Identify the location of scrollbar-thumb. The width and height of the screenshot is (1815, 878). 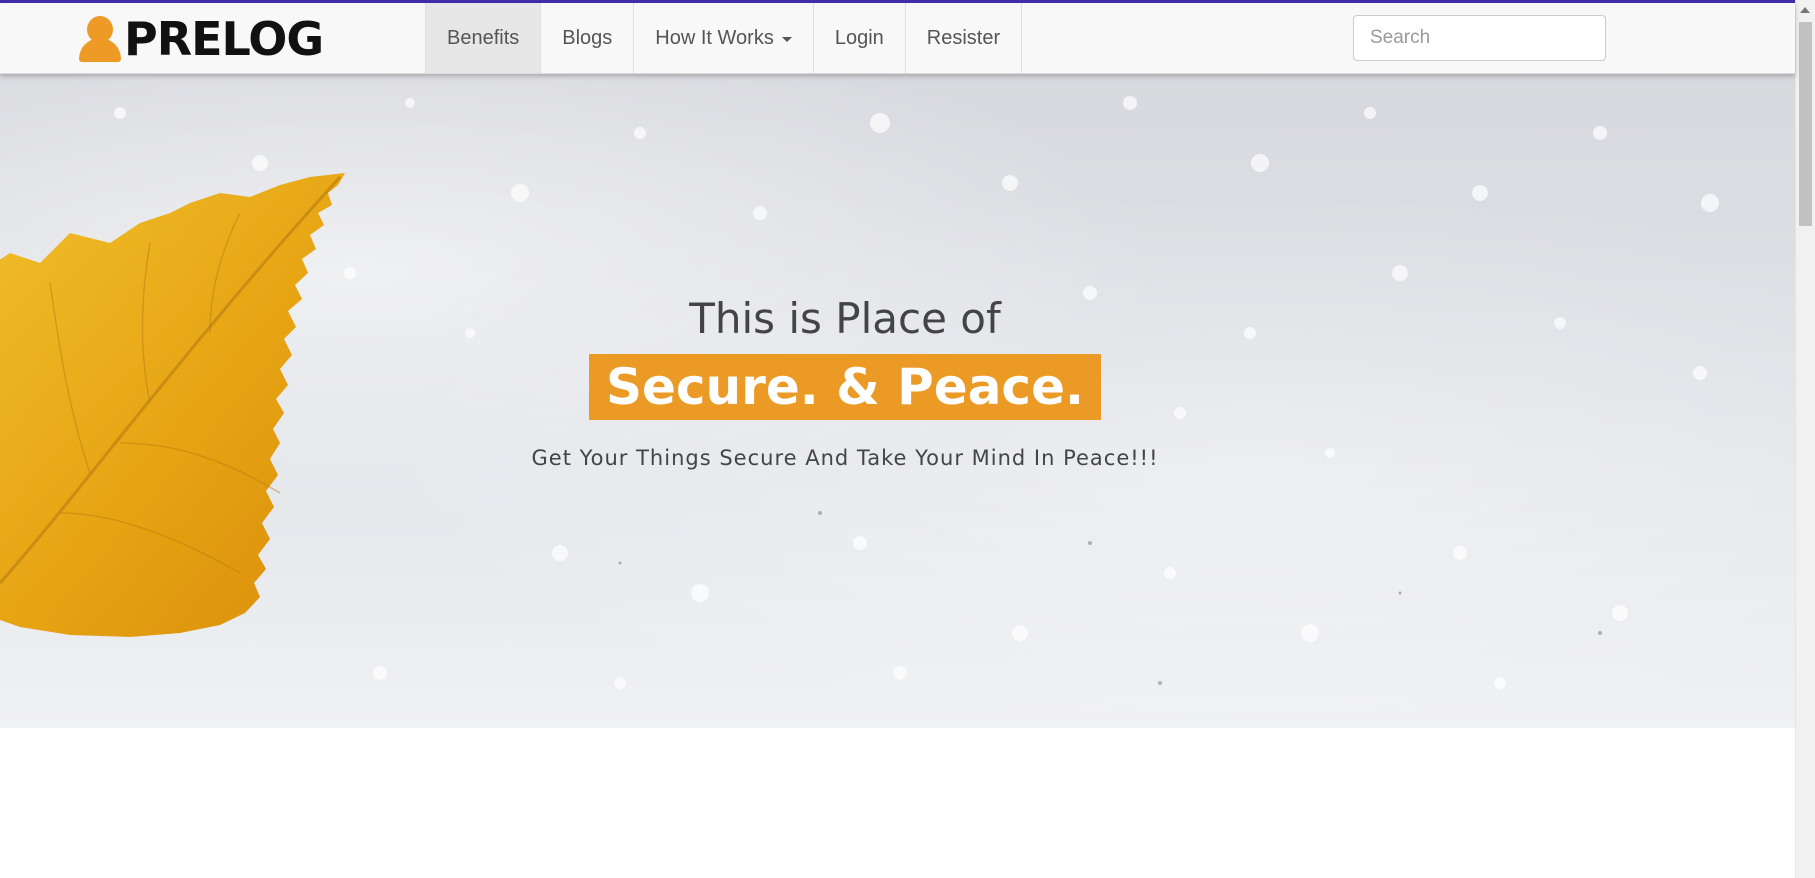
(1805, 124).